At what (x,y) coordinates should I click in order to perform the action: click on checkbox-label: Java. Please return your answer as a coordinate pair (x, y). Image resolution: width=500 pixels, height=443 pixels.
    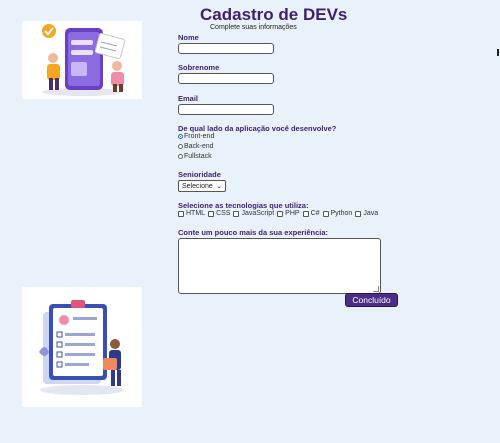
    Looking at the image, I should click on (371, 213).